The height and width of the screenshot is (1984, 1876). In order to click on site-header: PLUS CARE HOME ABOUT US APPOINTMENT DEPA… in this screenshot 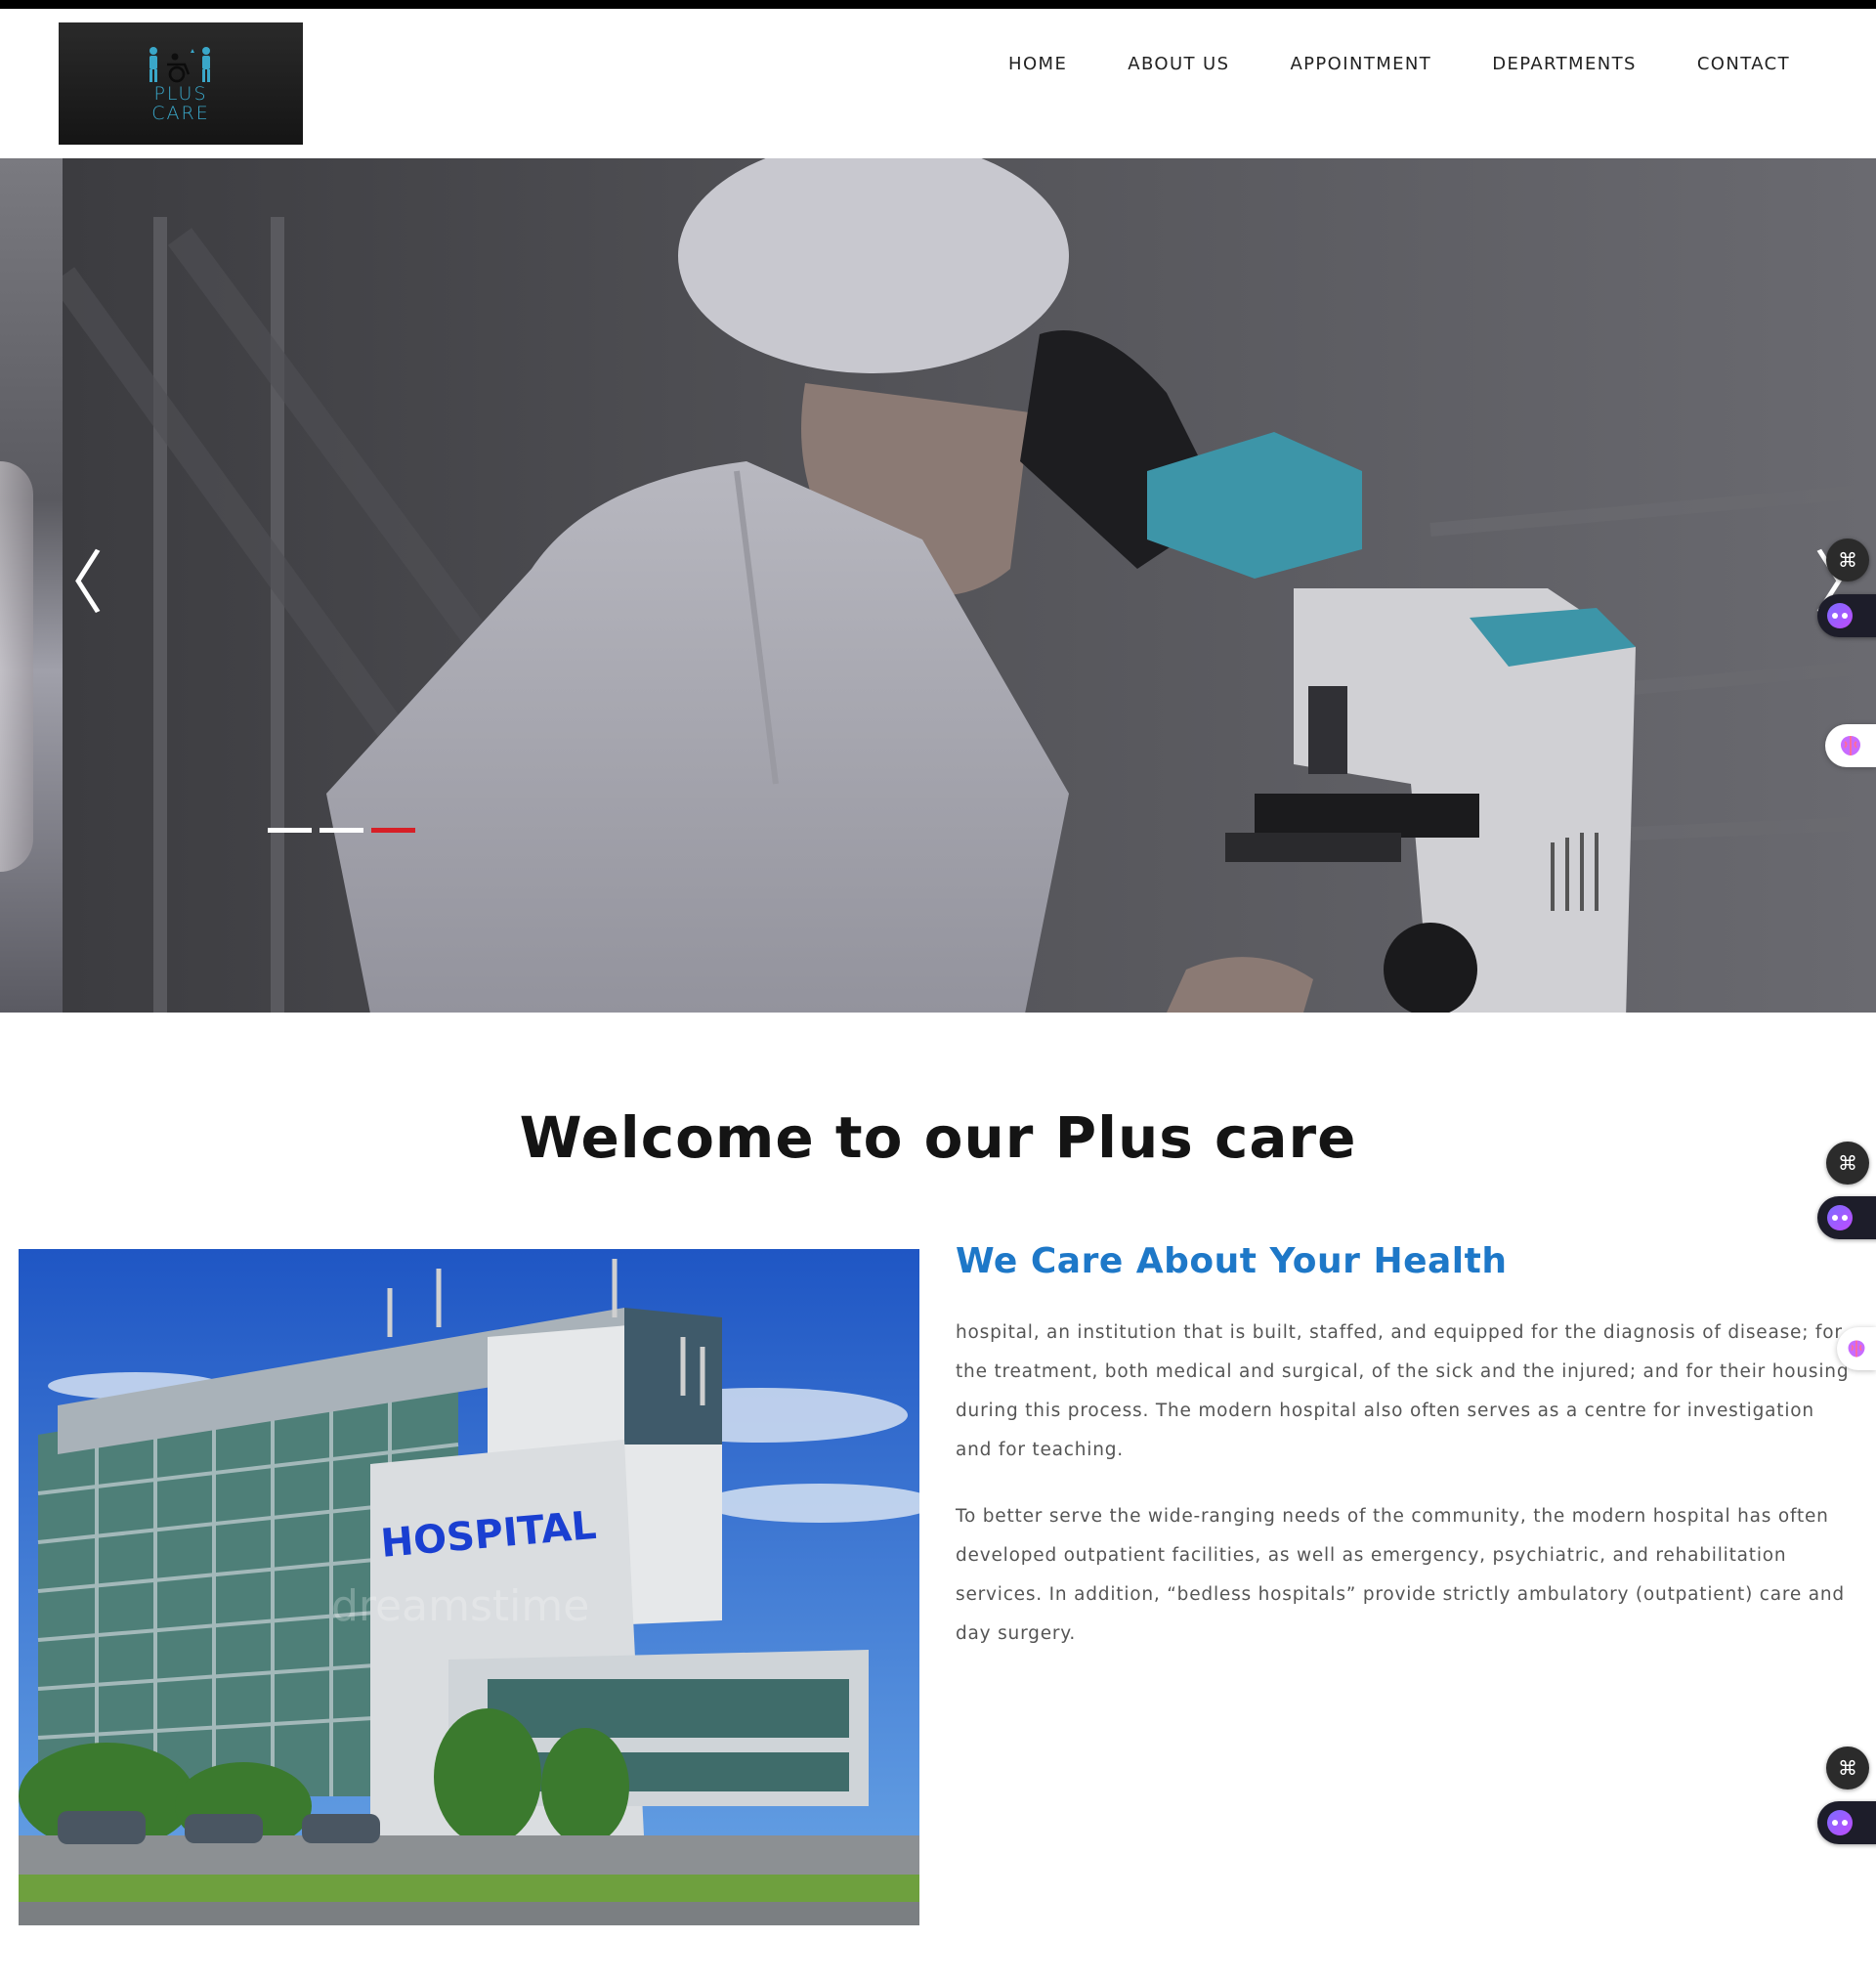, I will do `click(938, 83)`.